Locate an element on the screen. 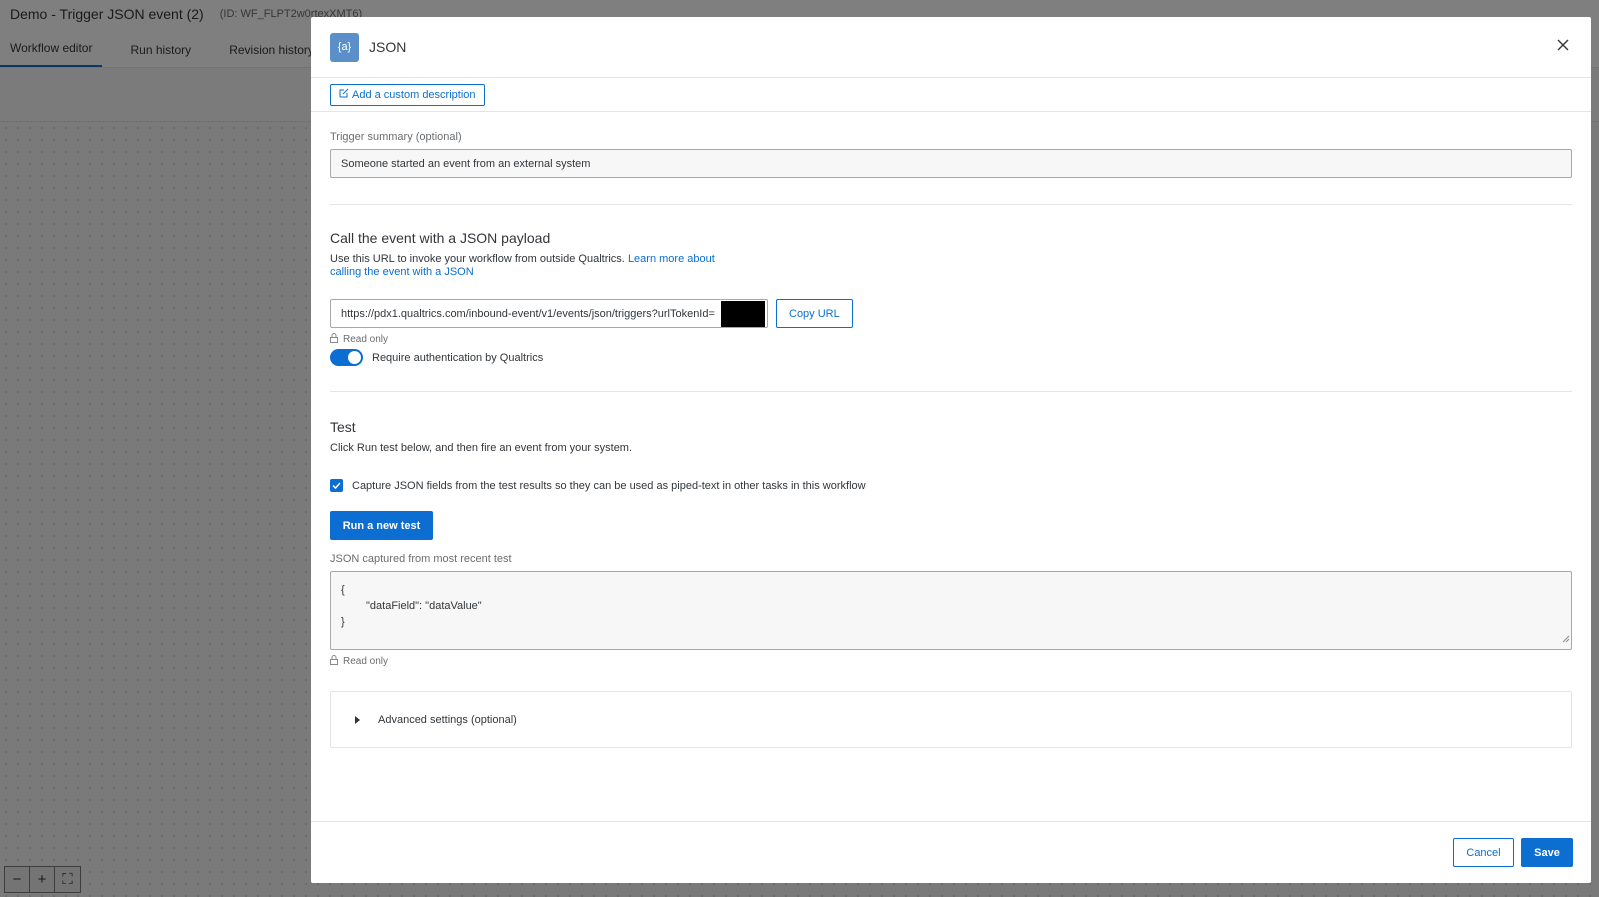  auth-toggle-row: Require authentication by Qualtrics is located at coordinates (951, 357).